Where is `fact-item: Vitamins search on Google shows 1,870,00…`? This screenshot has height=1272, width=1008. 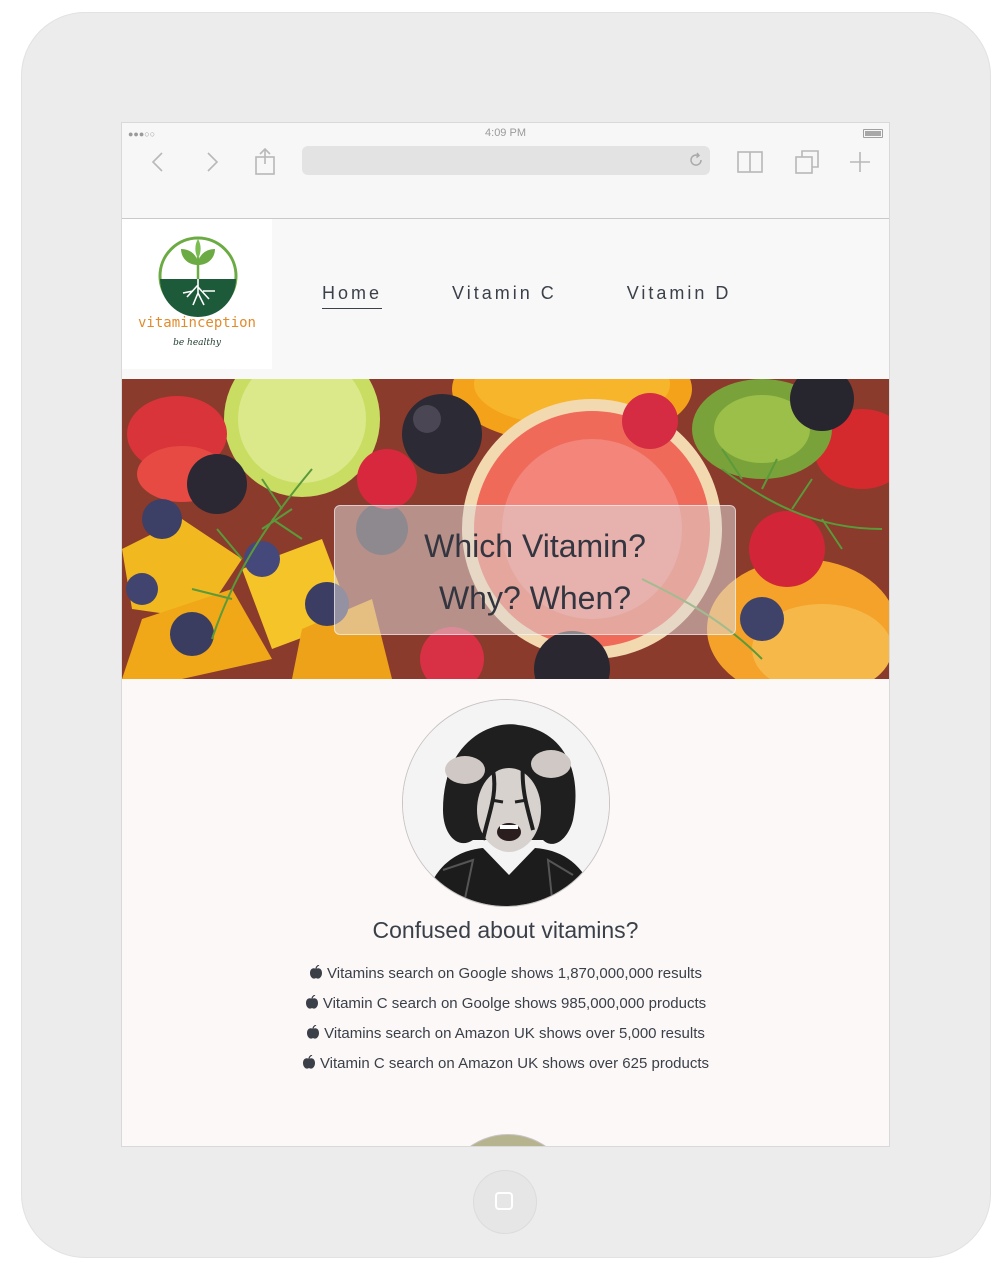 fact-item: Vitamins search on Google shows 1,870,00… is located at coordinates (505, 974).